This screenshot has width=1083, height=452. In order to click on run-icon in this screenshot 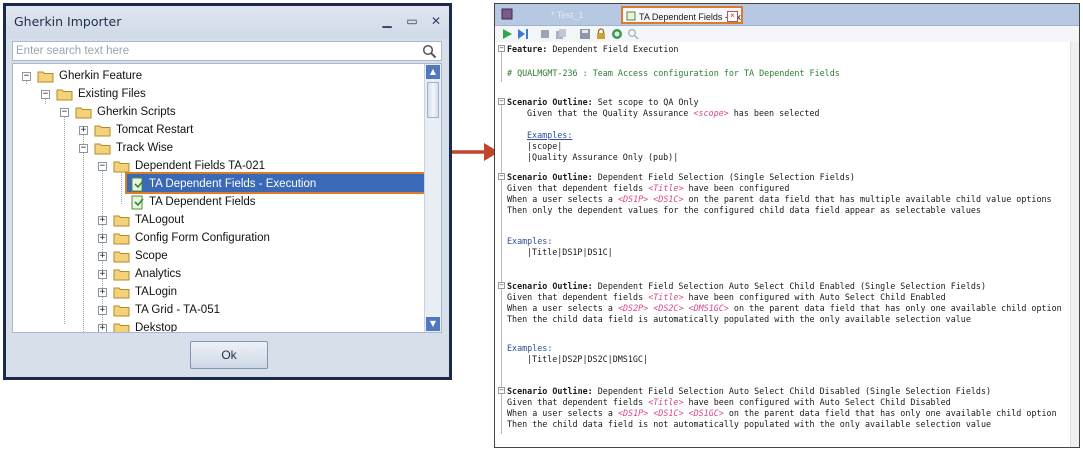, I will do `click(507, 34)`.